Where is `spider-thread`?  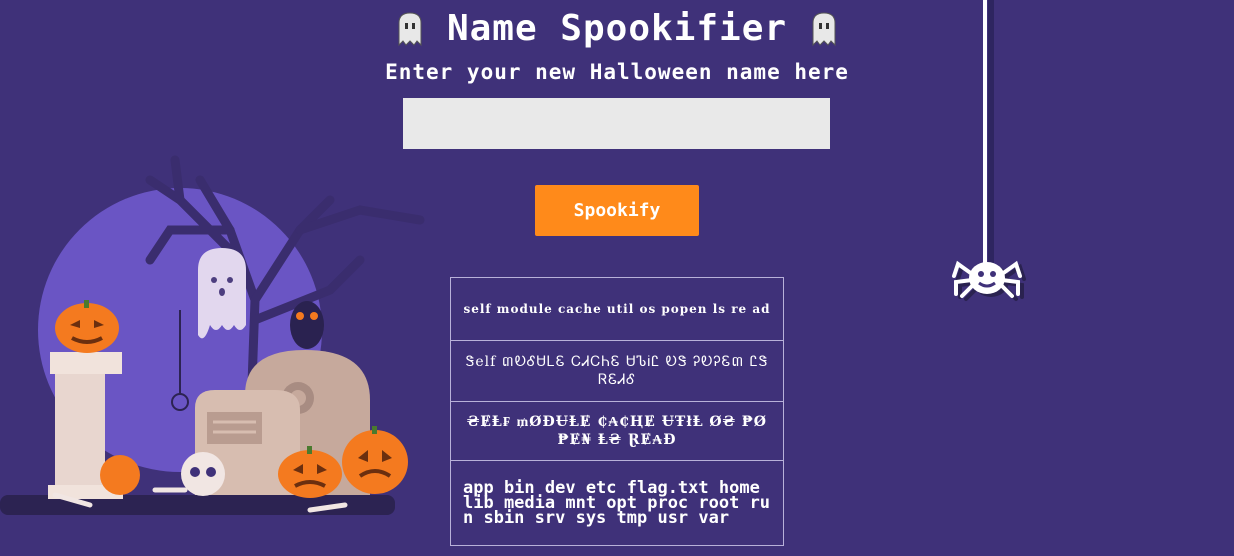 spider-thread is located at coordinates (985, 135).